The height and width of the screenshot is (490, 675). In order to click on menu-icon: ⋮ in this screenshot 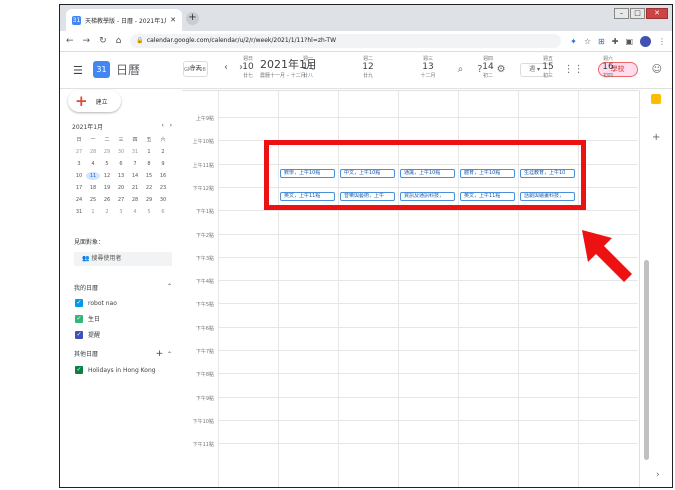, I will do `click(662, 41)`.